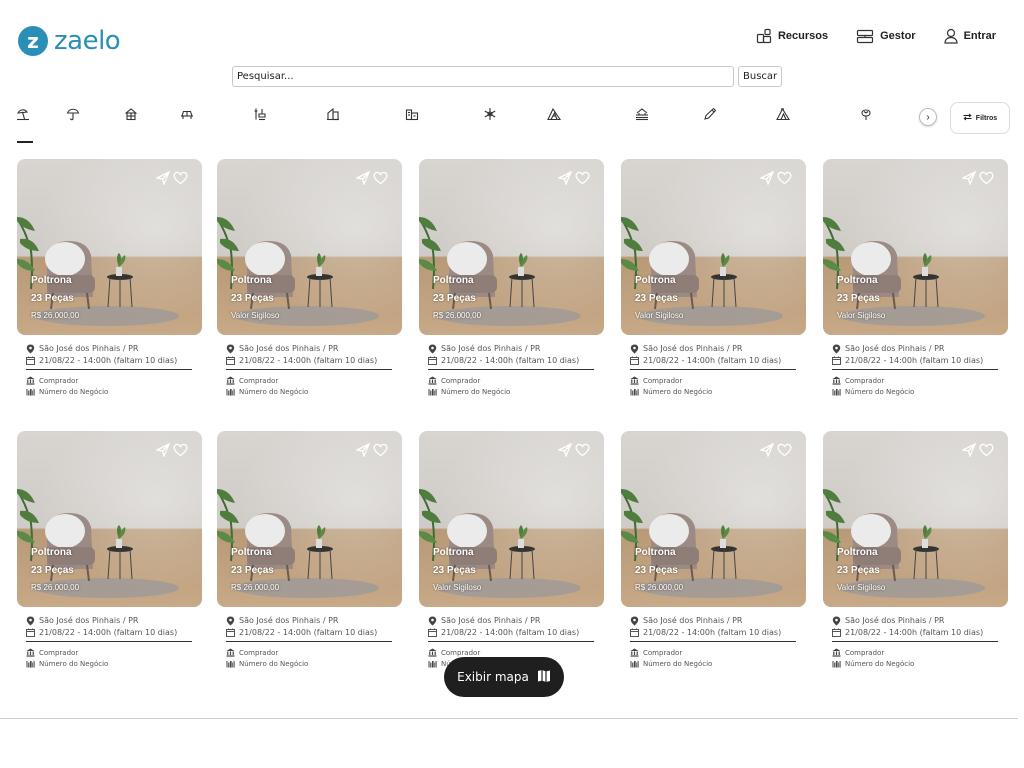 The image size is (1024, 768). What do you see at coordinates (230, 380) in the screenshot?
I see `bank-icon` at bounding box center [230, 380].